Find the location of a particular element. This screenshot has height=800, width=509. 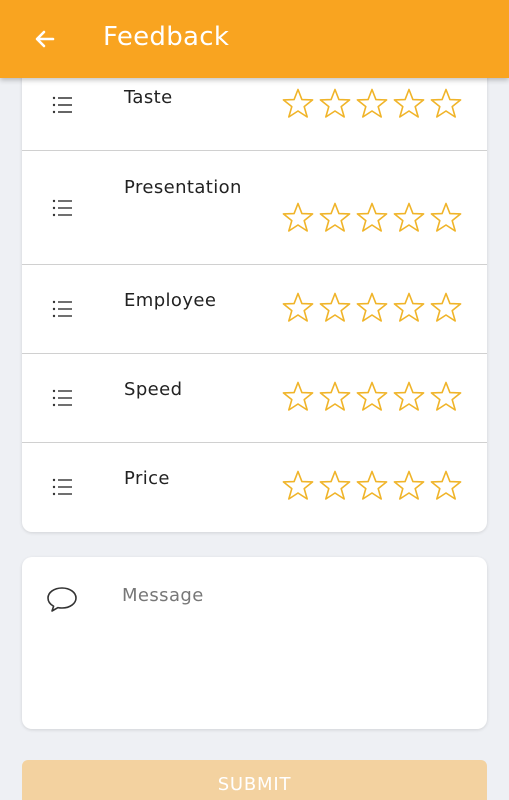

star-rating-speed is located at coordinates (372, 397).